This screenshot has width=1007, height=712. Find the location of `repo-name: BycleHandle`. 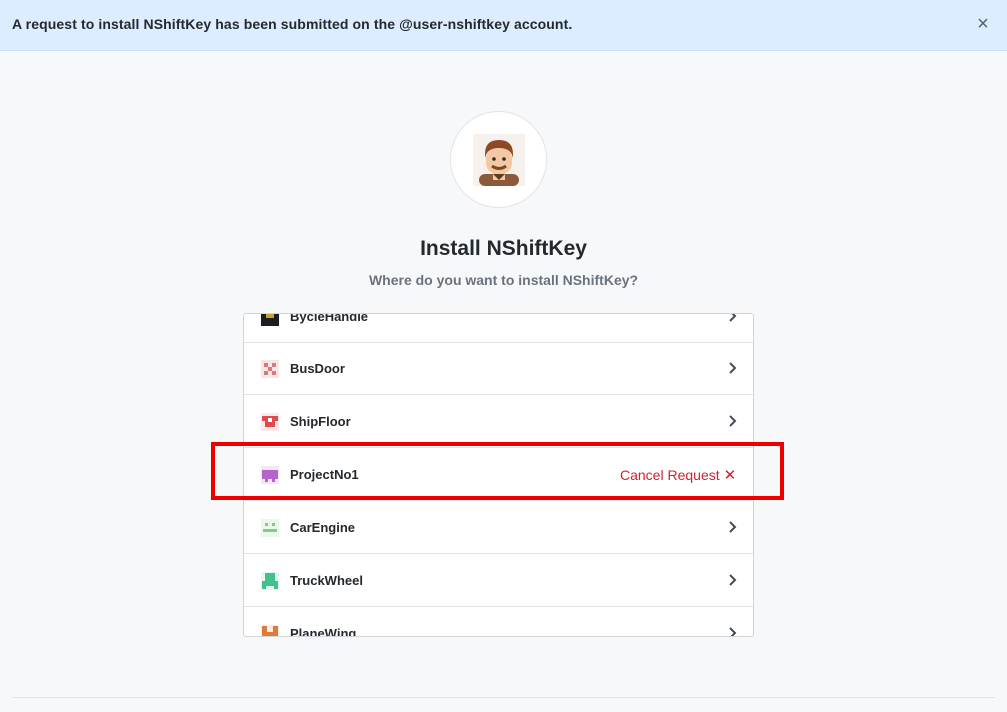

repo-name: BycleHandle is located at coordinates (329, 318).